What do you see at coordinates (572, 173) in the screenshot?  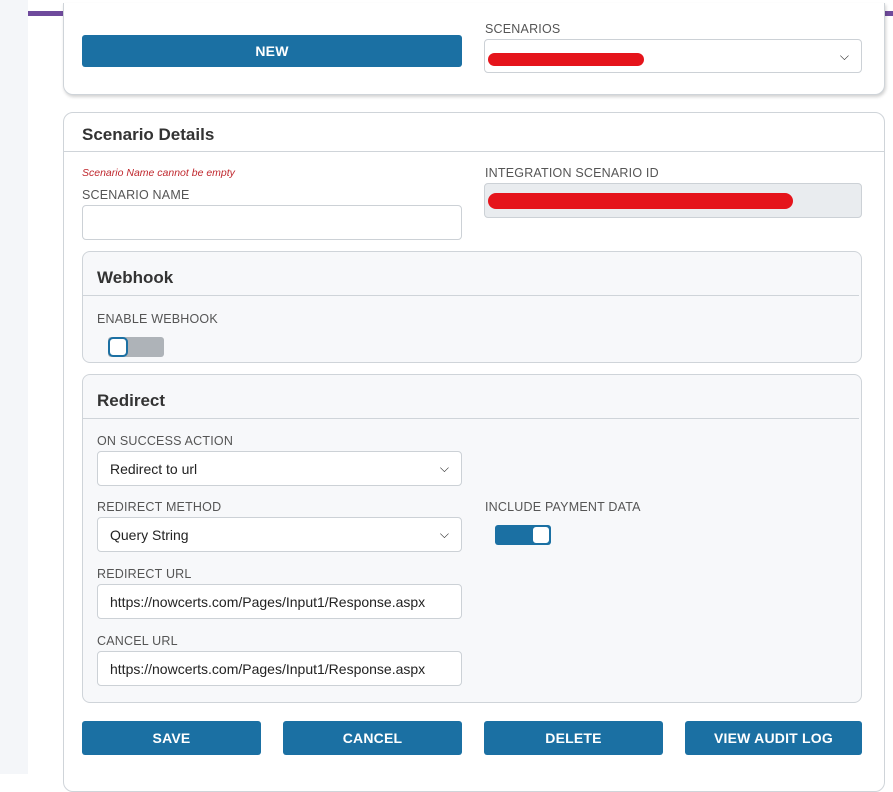 I see `integration-id-label: INTEGRATION SCENARIO ID` at bounding box center [572, 173].